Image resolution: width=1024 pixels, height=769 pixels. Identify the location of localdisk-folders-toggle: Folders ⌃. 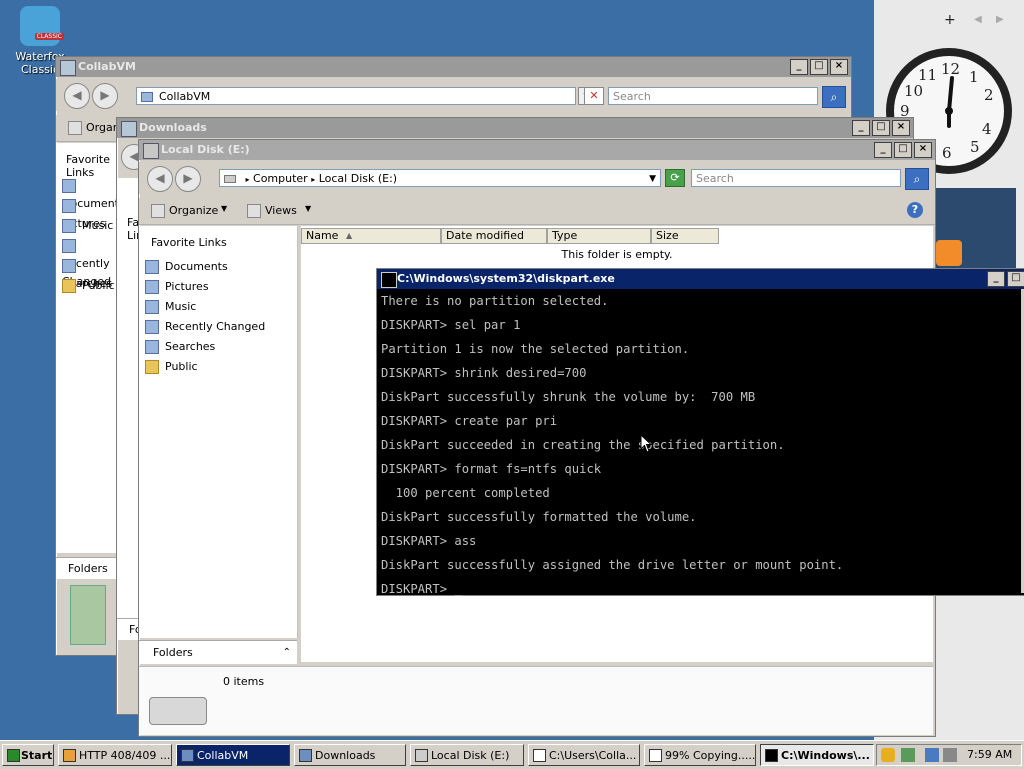
(218, 652).